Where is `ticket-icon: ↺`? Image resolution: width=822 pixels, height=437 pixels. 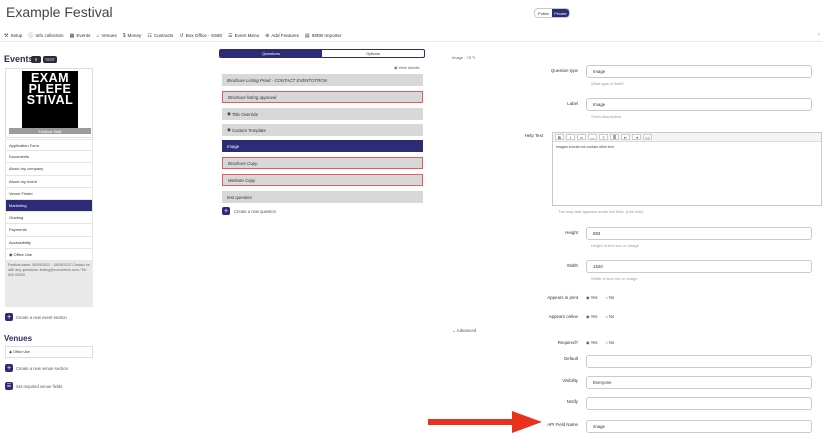 ticket-icon: ↺ is located at coordinates (181, 35).